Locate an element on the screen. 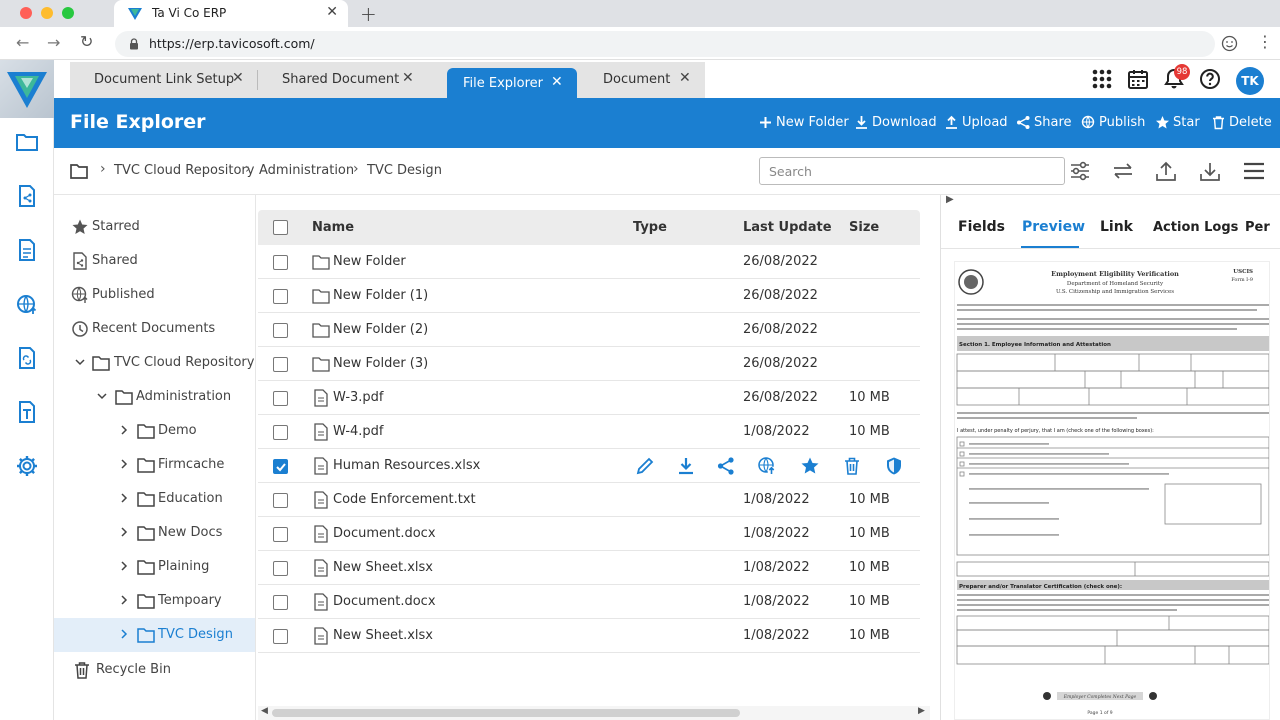  file-name: Document.docx is located at coordinates (384, 601).